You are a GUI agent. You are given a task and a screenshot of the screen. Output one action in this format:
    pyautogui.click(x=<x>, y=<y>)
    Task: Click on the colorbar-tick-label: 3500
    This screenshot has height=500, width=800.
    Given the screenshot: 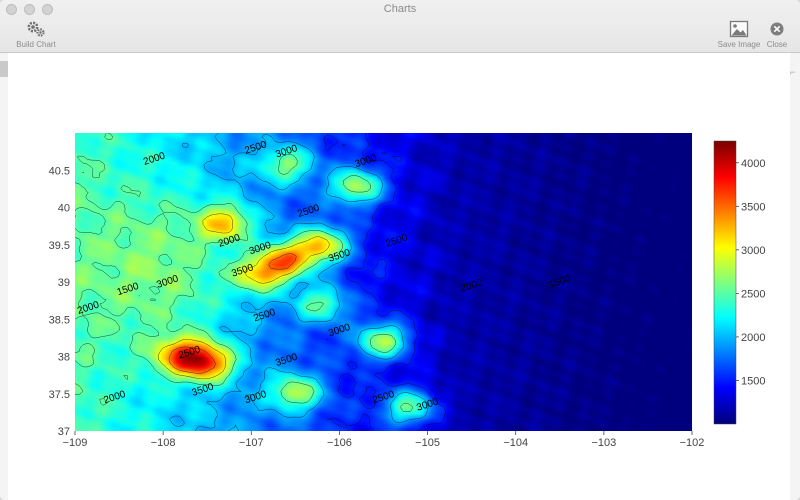 What is the action you would take?
    pyautogui.click(x=753, y=207)
    